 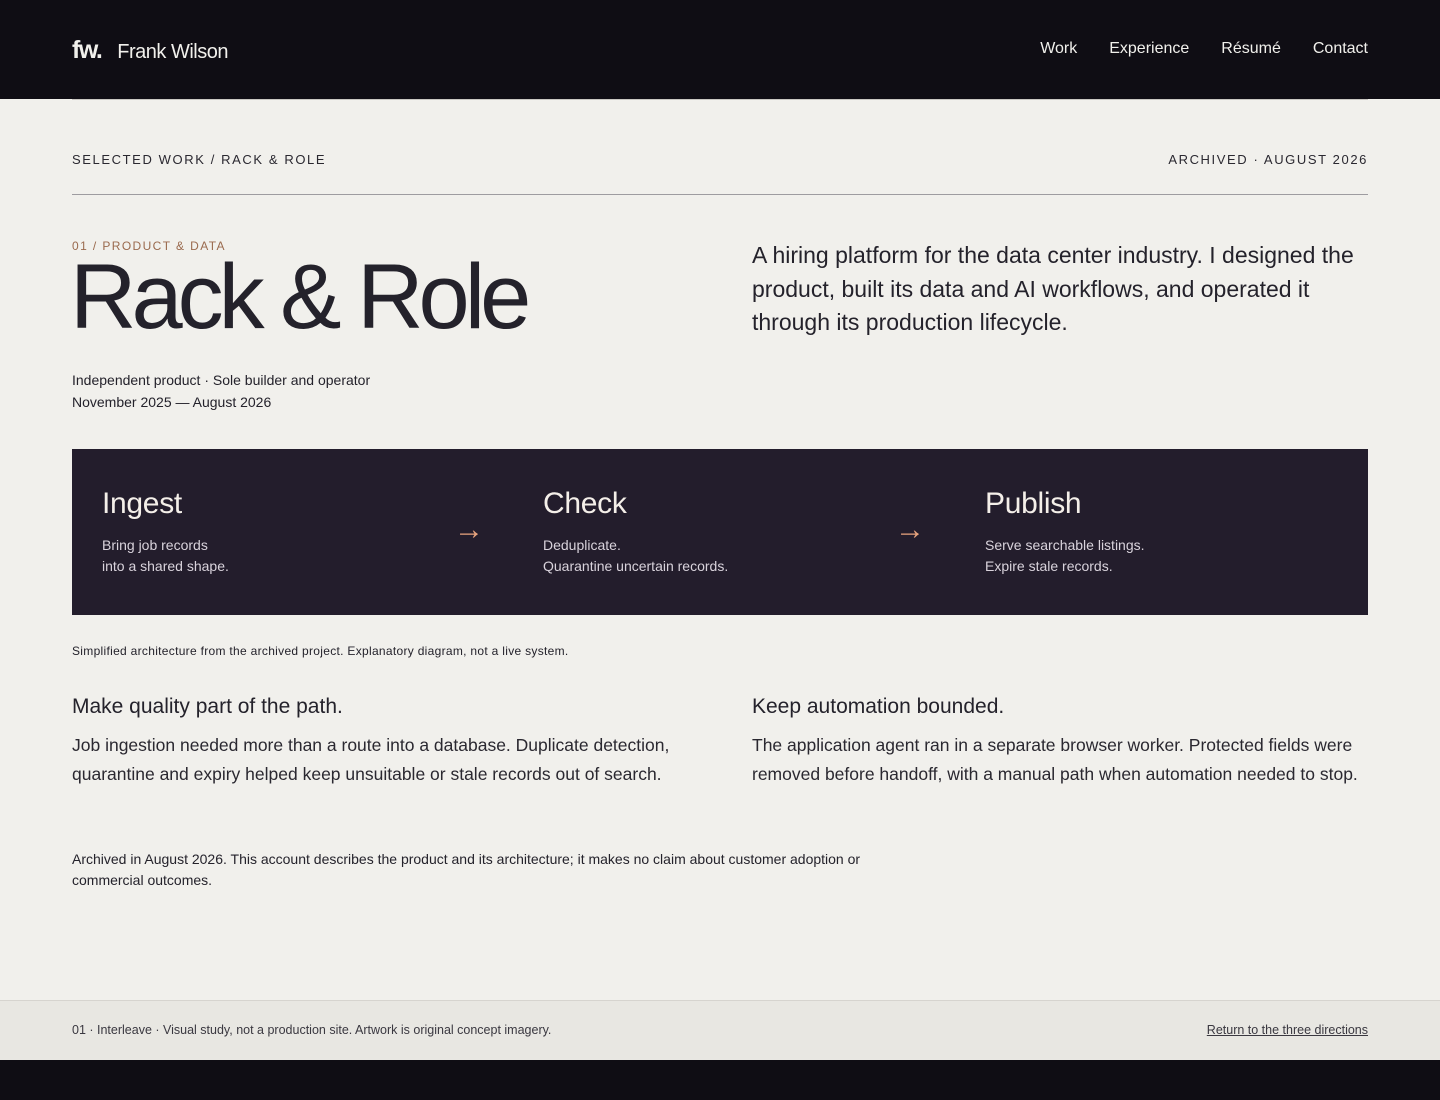 What do you see at coordinates (585, 503) in the screenshot?
I see `step-title: Check` at bounding box center [585, 503].